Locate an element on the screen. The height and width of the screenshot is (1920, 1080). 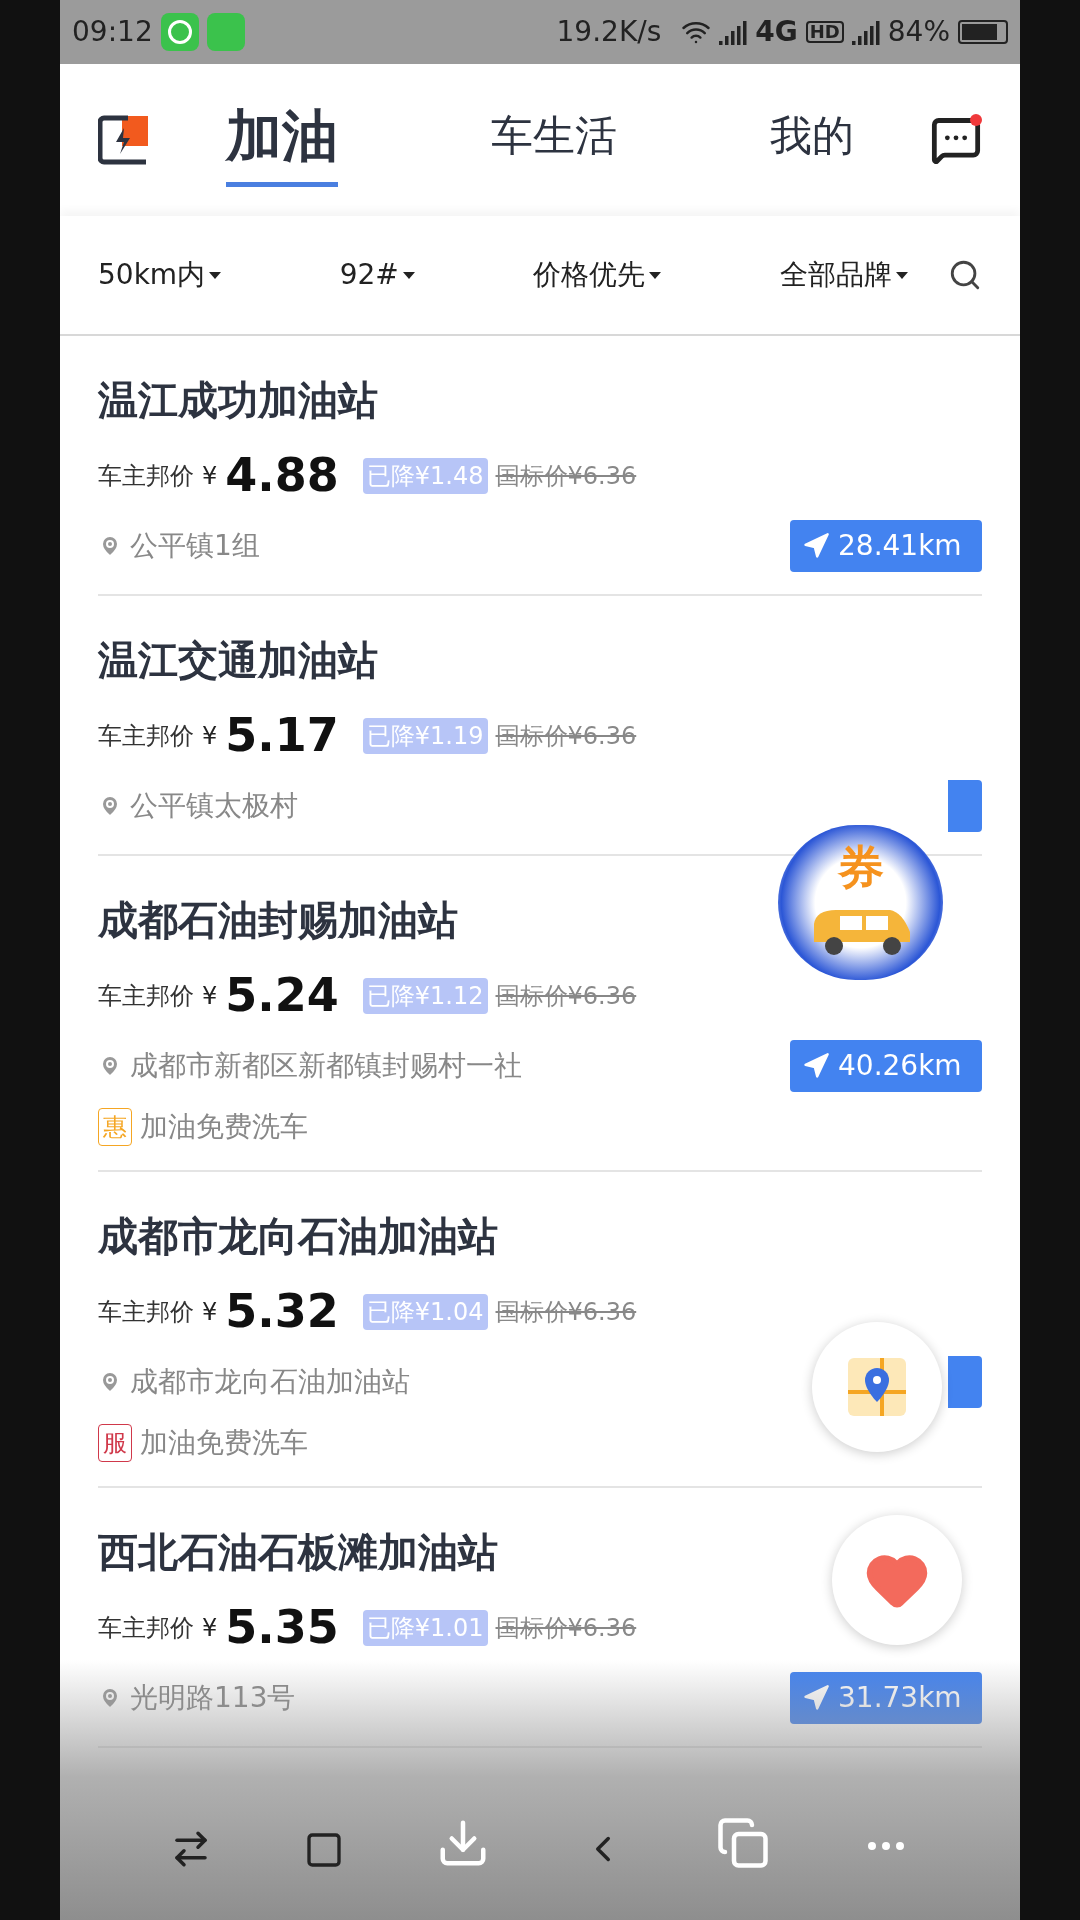
filter-dropdown: 价格优先 is located at coordinates (597, 275).